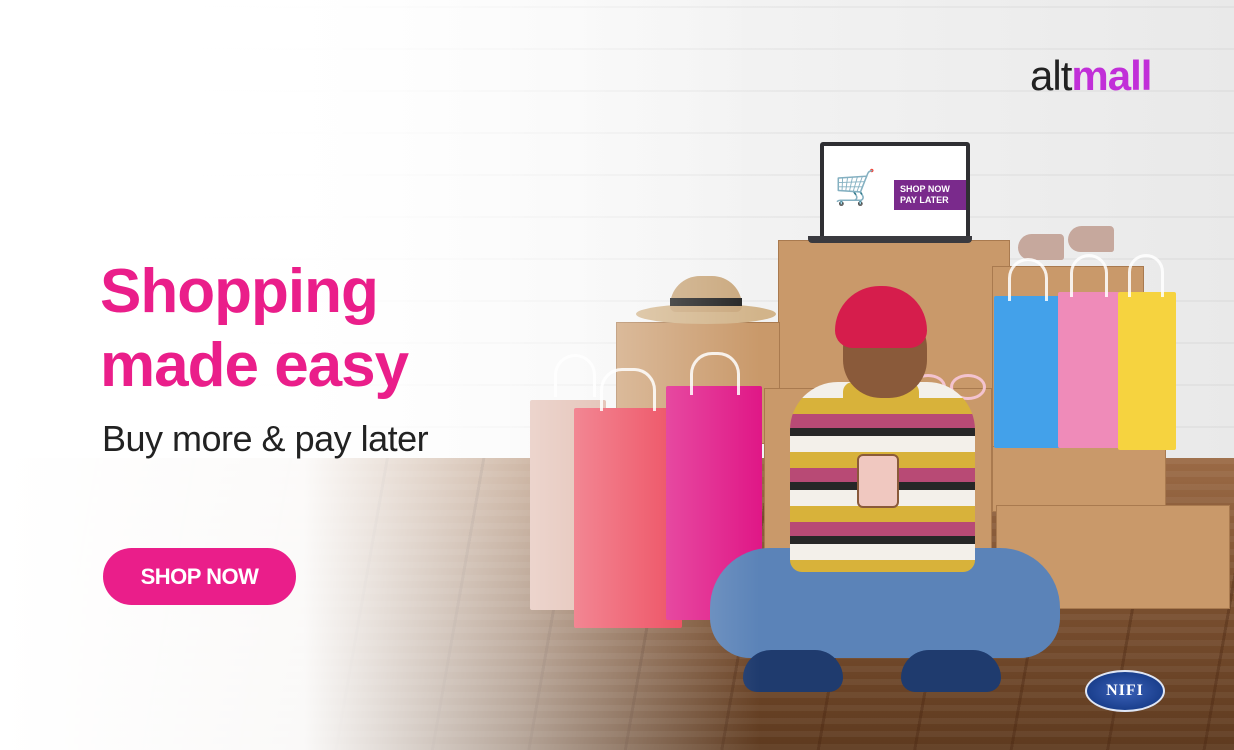  What do you see at coordinates (1051, 75) in the screenshot?
I see `logo-prefix: alt` at bounding box center [1051, 75].